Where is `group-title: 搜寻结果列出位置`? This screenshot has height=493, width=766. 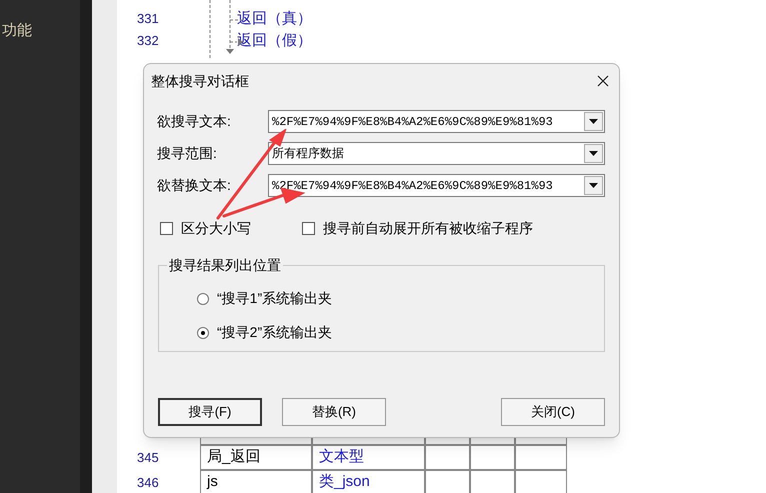
group-title: 搜寻结果列出位置 is located at coordinates (225, 265).